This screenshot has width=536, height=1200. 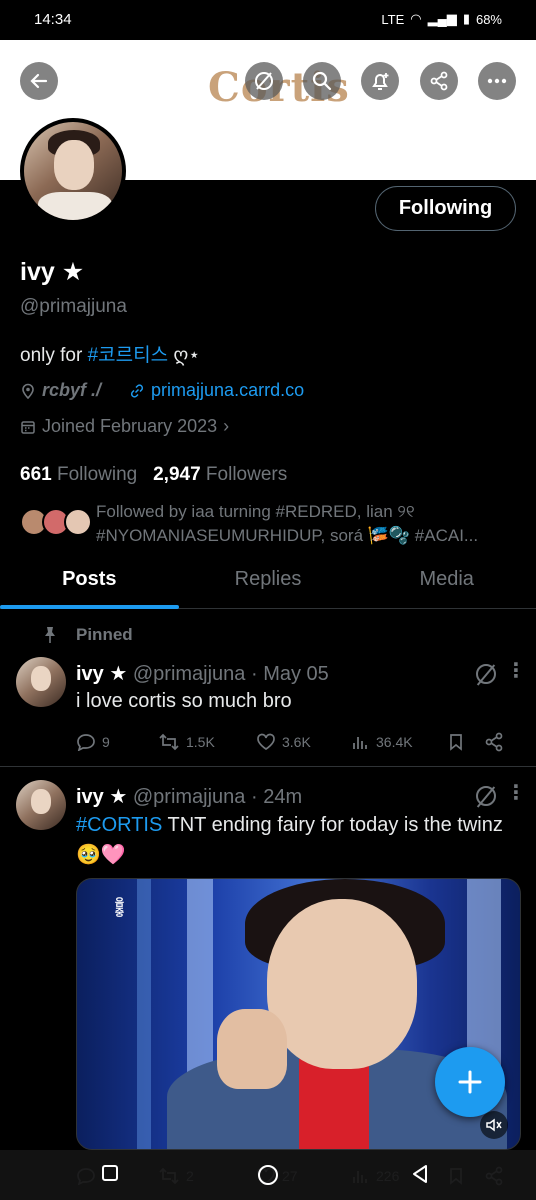 What do you see at coordinates (117, 742) in the screenshot?
I see `reply-button: 9` at bounding box center [117, 742].